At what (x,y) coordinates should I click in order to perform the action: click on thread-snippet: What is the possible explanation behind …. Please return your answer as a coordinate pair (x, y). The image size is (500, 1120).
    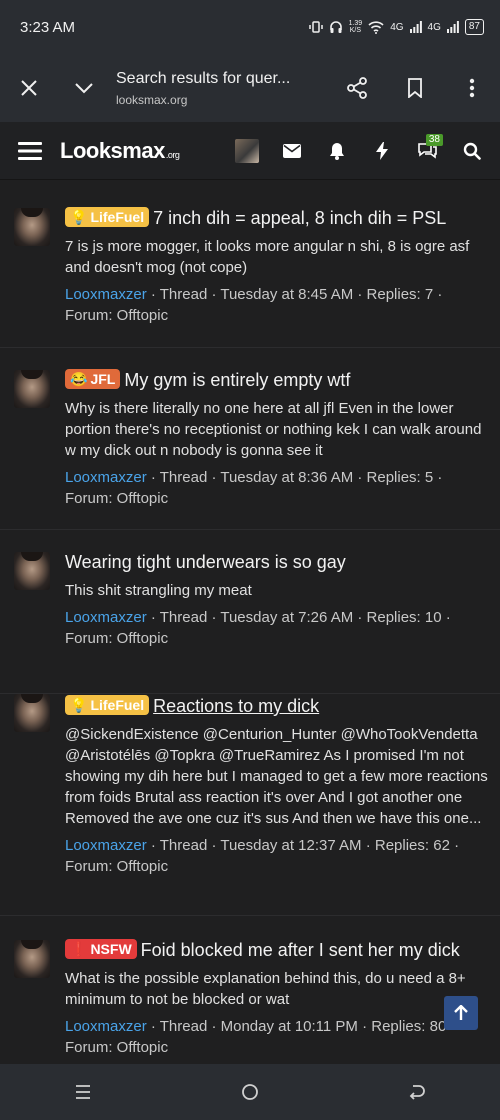
    Looking at the image, I should click on (265, 989).